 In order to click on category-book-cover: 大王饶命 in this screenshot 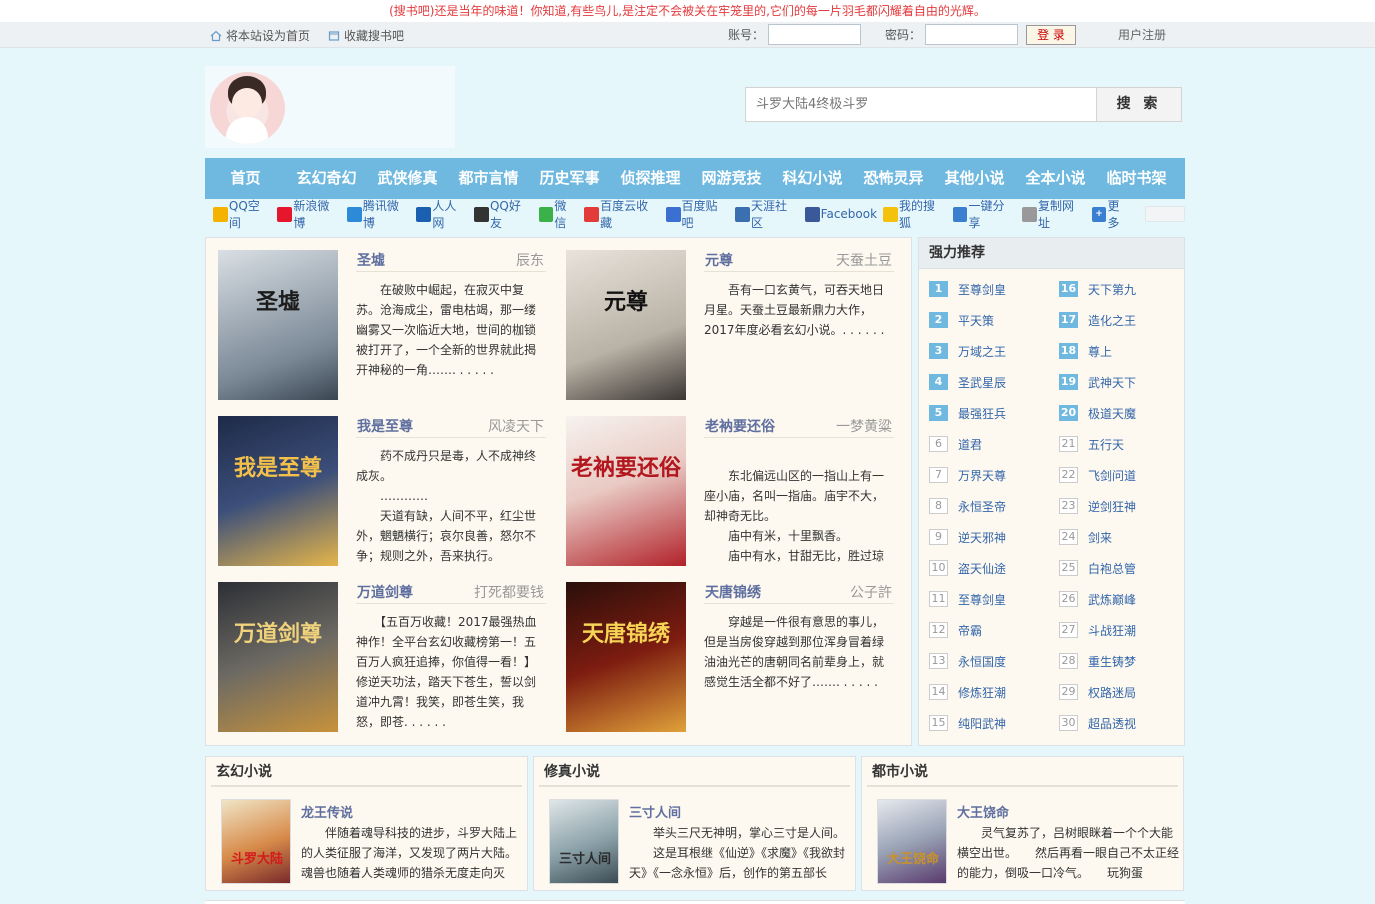, I will do `click(912, 841)`.